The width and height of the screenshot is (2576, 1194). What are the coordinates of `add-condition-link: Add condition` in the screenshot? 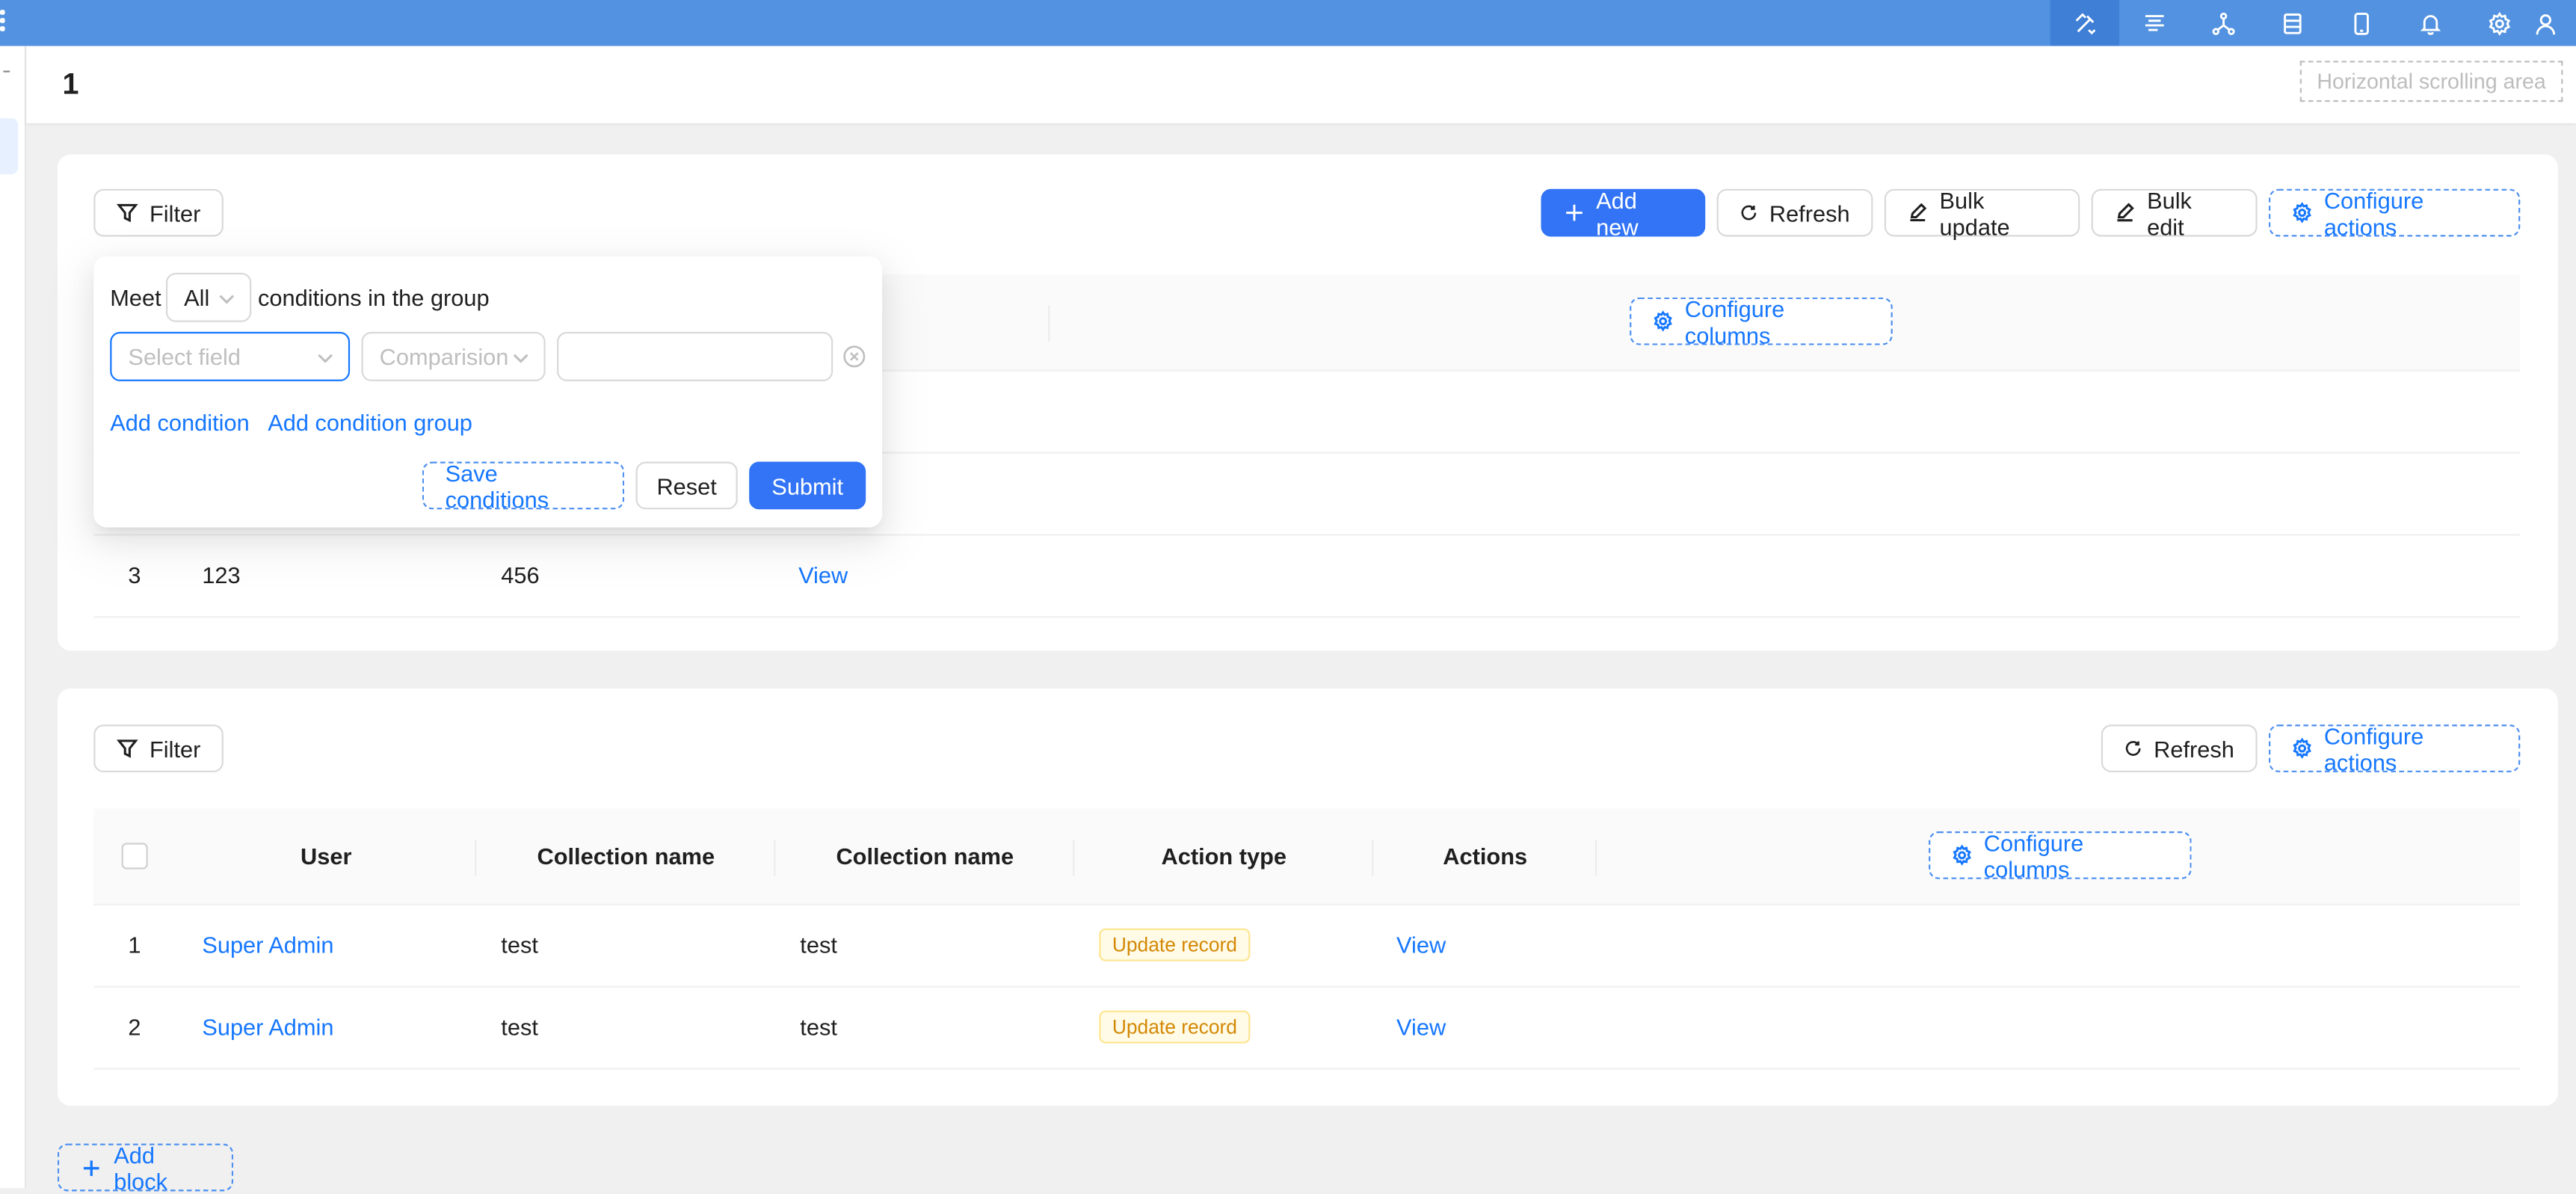 It's located at (179, 422).